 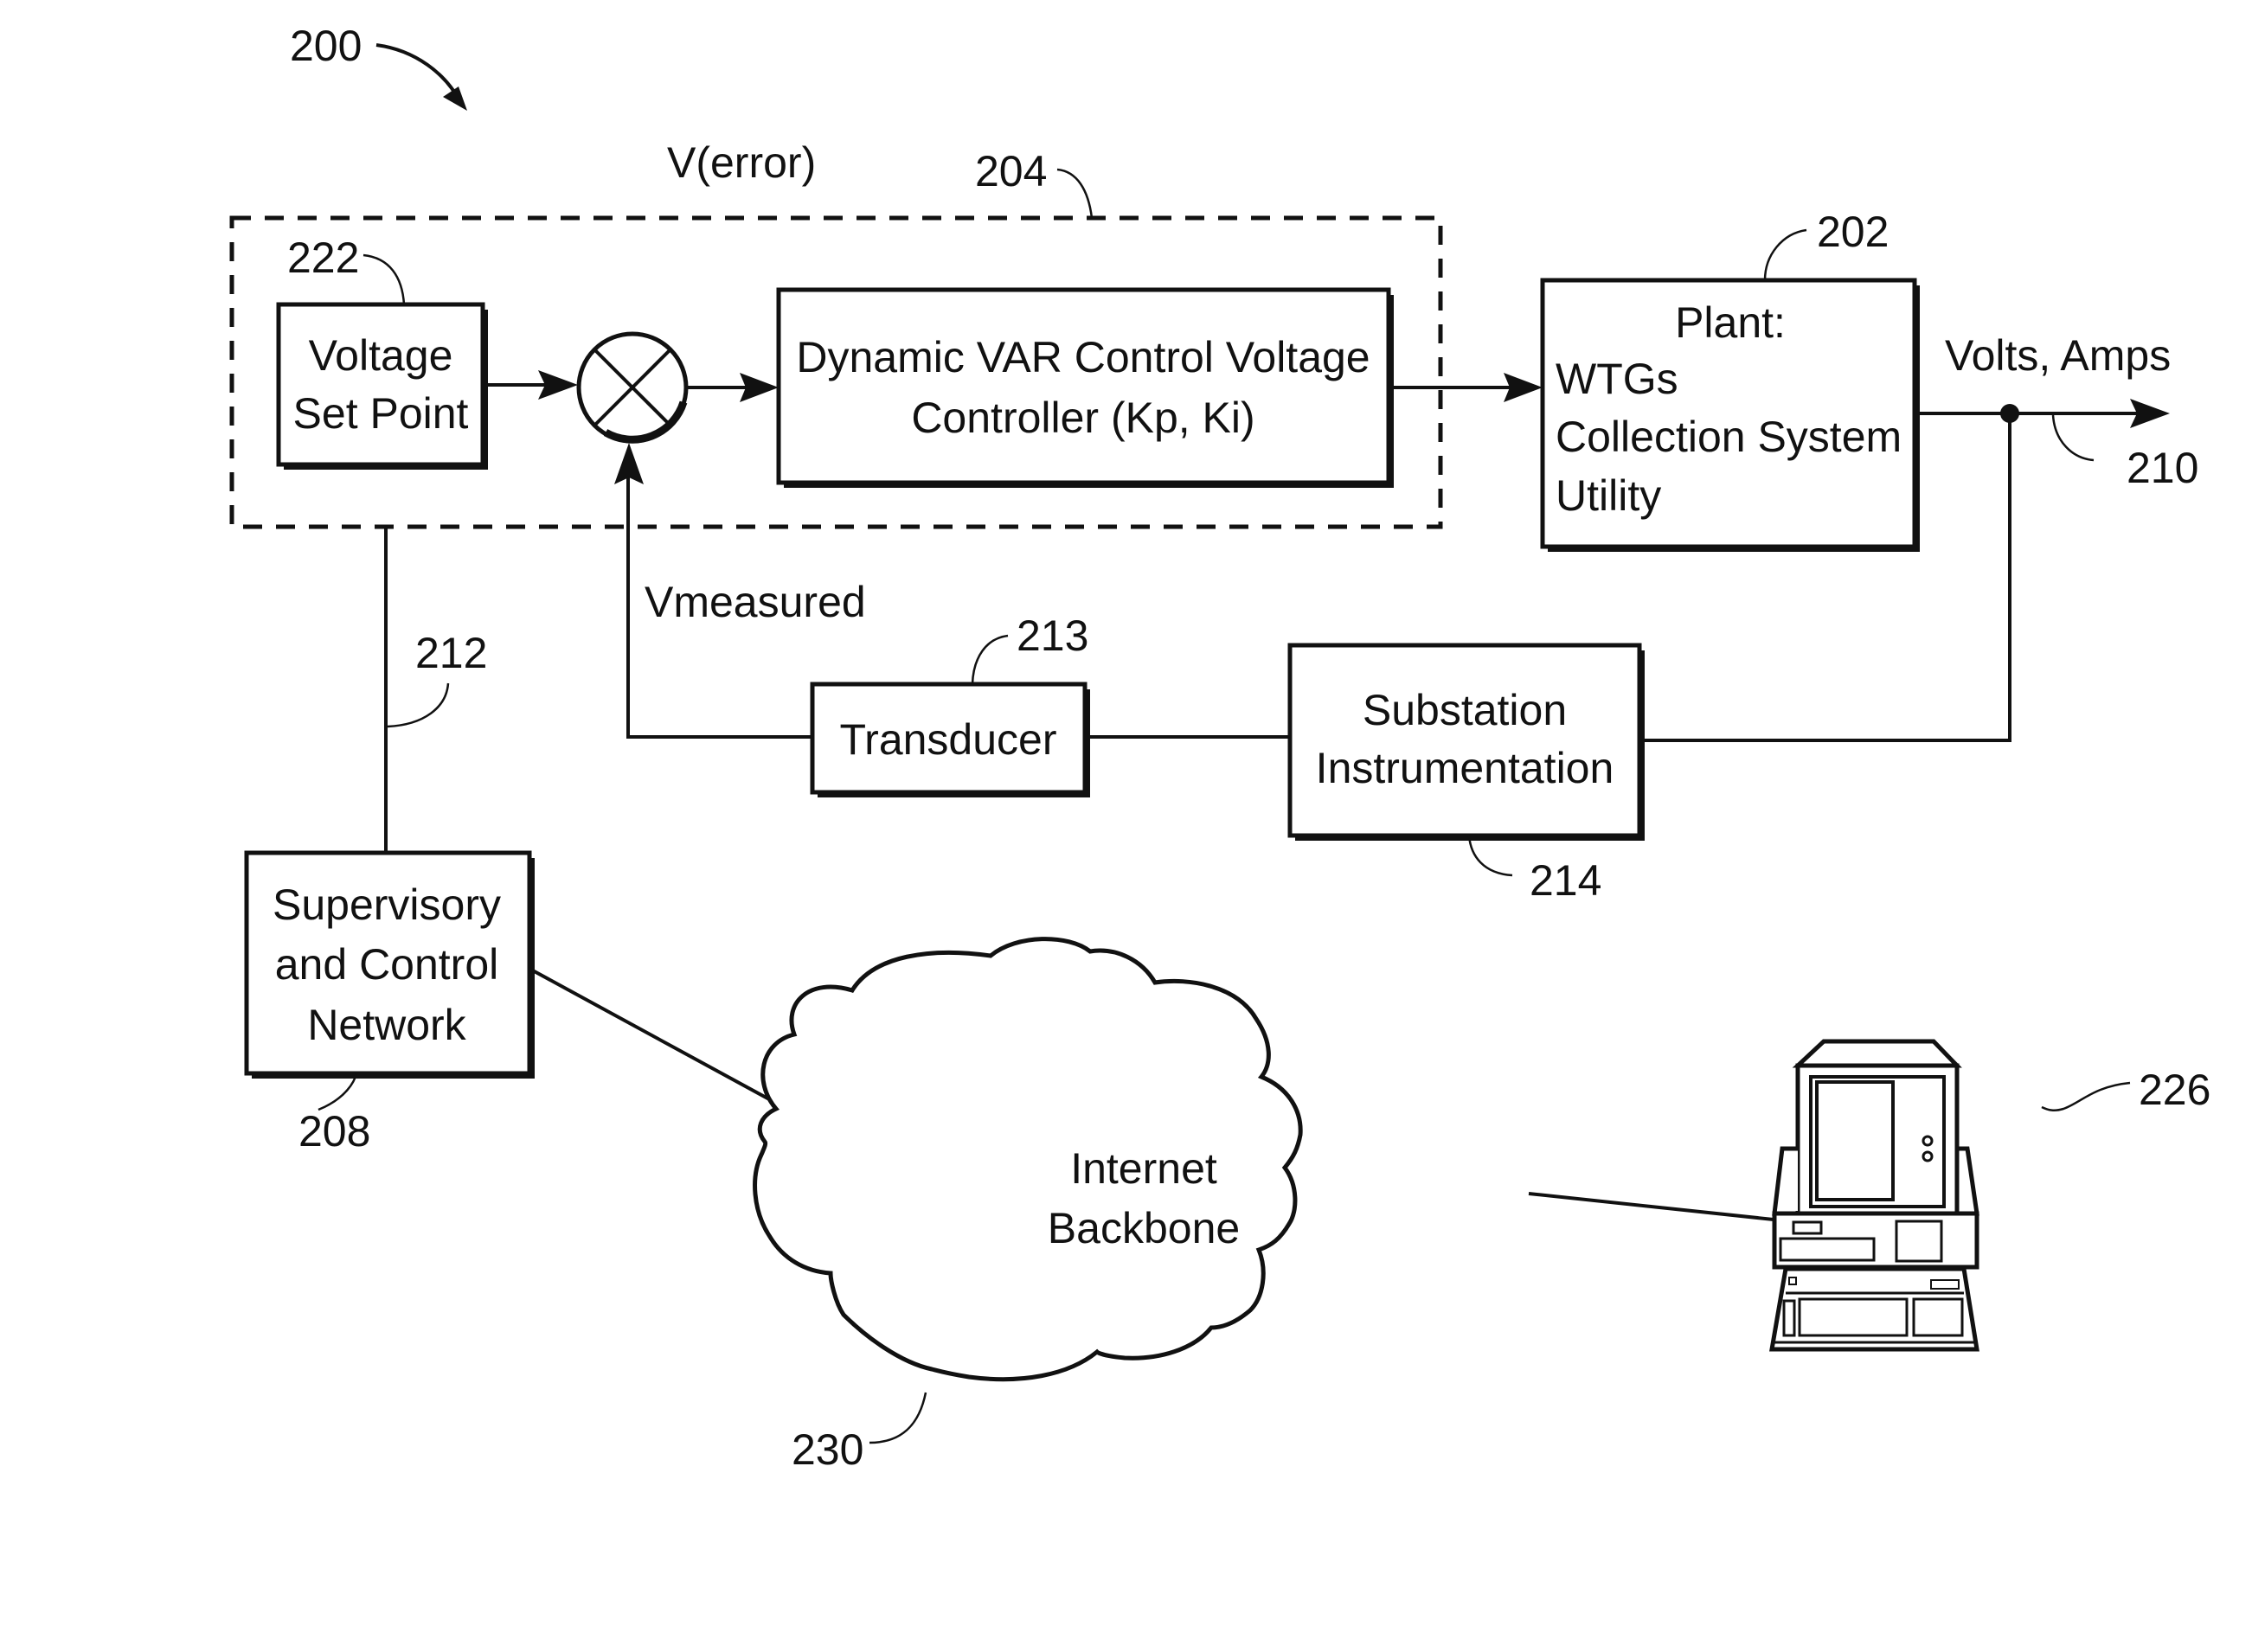 What do you see at coordinates (2073, 438) in the screenshot?
I see `output-leader` at bounding box center [2073, 438].